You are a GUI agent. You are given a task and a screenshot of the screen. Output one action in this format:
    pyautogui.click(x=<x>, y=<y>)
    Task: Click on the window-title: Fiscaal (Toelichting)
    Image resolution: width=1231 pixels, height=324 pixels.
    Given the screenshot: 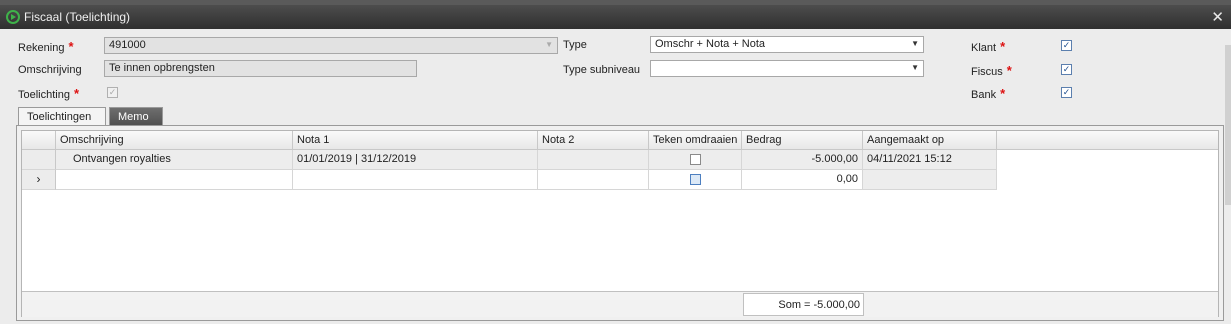 What is the action you would take?
    pyautogui.click(x=77, y=17)
    